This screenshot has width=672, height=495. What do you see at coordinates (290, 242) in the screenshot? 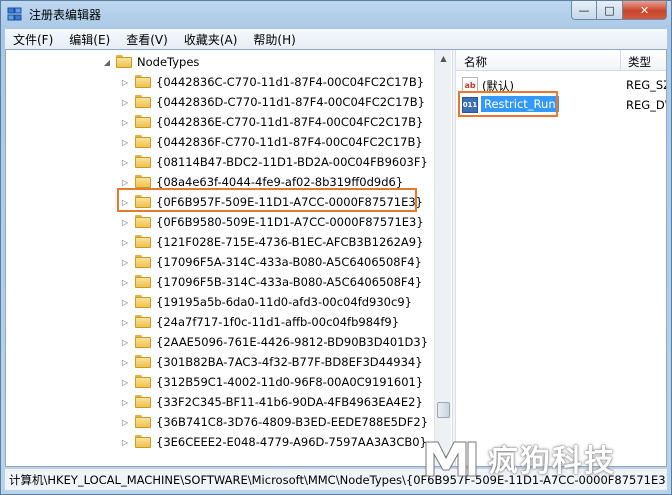
I see `tree-item-label: {121F028E-715E-4736-B1EC-AFCB3B1262A9}` at bounding box center [290, 242].